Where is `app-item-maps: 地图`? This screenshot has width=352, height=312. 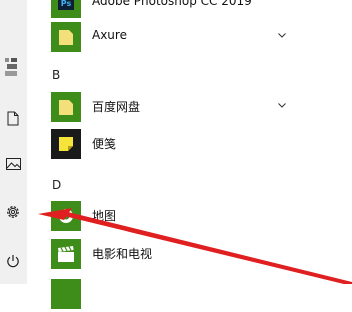 app-item-maps: 地图 is located at coordinates (189, 216).